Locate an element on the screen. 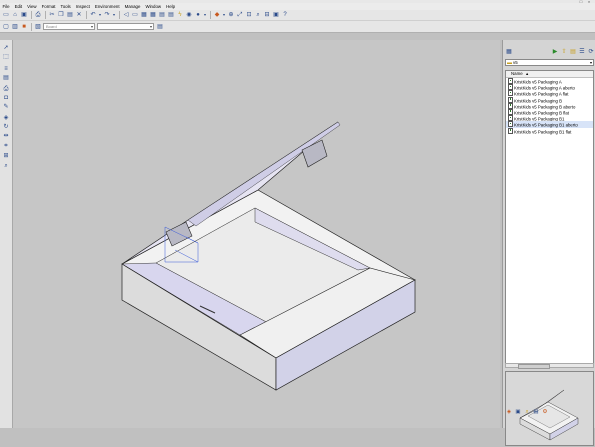  properties-icon: ▤ is located at coordinates (160, 27).